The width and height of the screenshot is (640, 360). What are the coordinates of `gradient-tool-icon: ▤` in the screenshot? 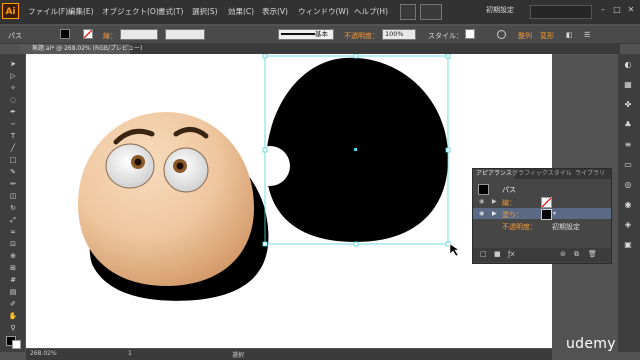 It's located at (13, 292).